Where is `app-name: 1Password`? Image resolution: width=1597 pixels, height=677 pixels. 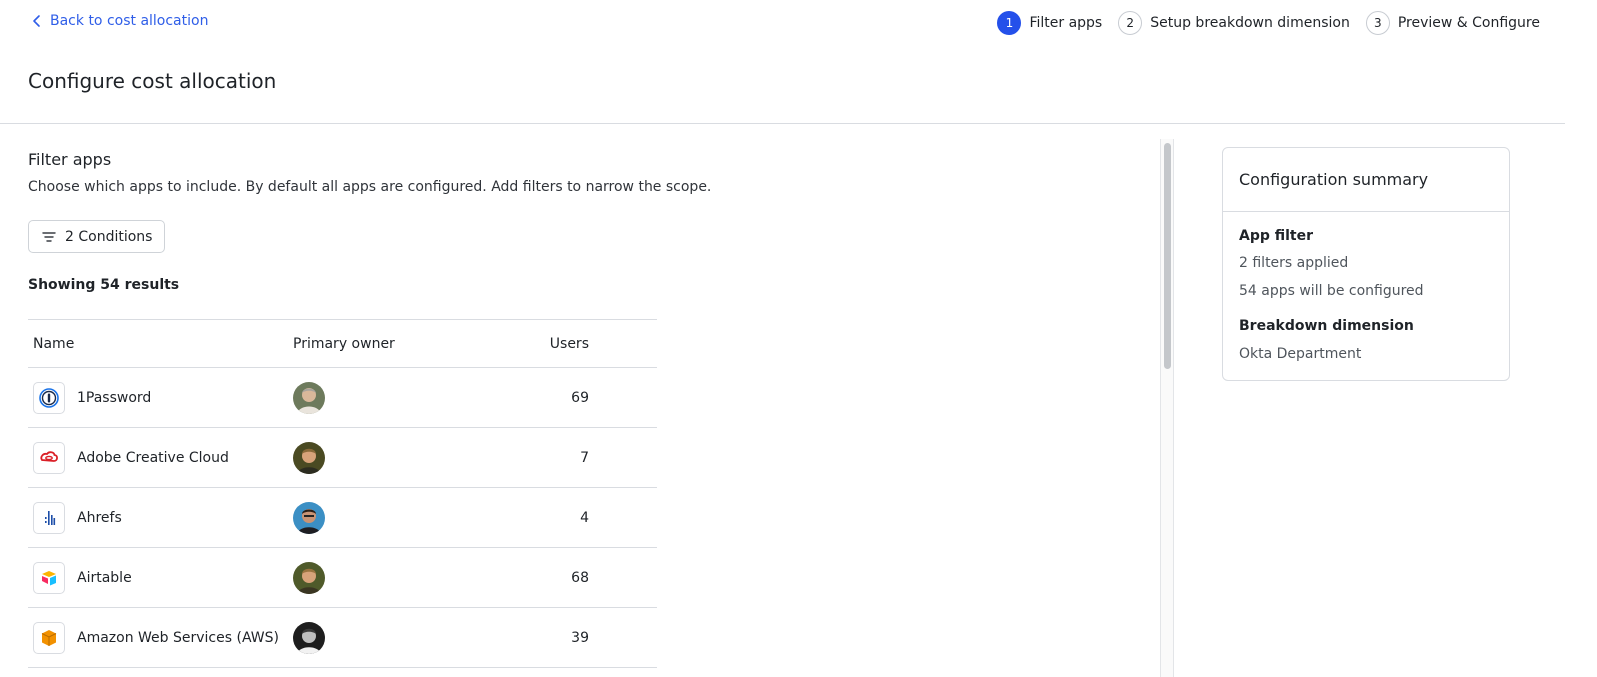 app-name: 1Password is located at coordinates (114, 398).